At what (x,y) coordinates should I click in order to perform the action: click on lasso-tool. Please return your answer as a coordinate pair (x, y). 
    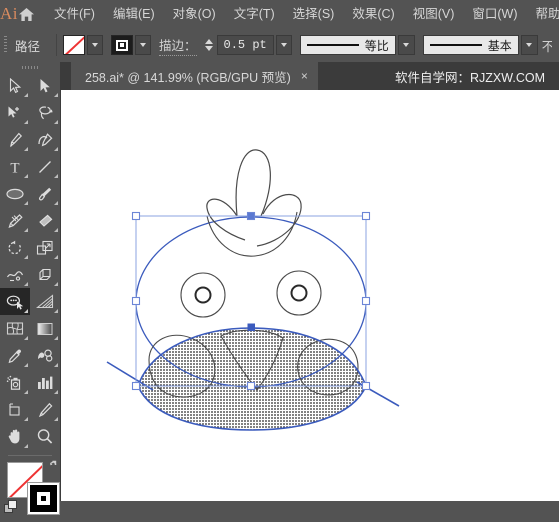
    Looking at the image, I should click on (45, 112).